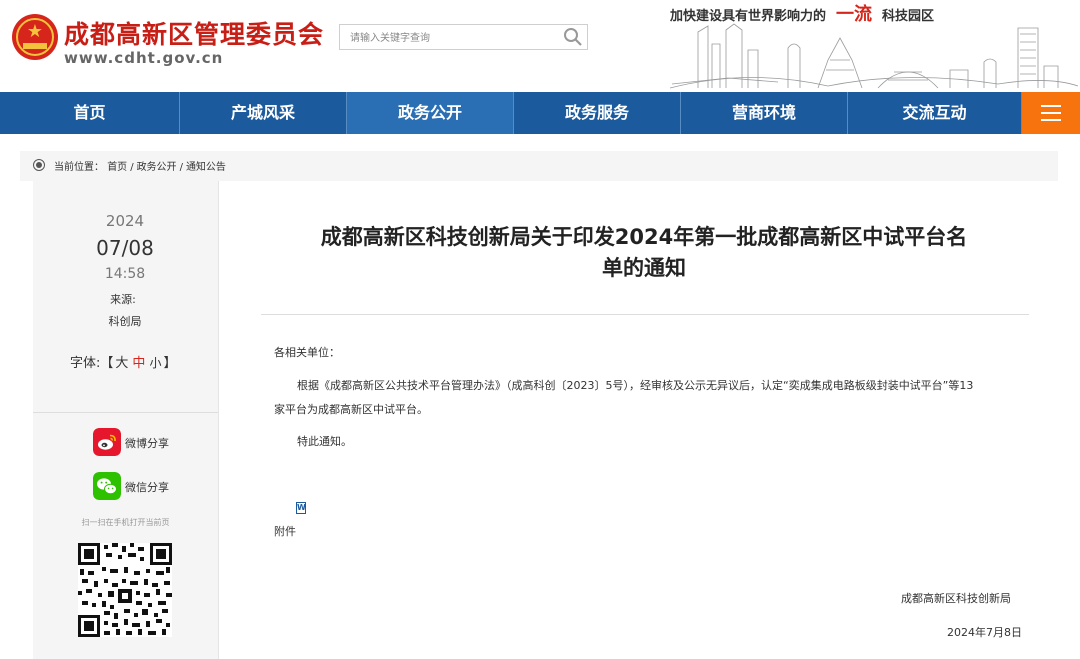  What do you see at coordinates (644, 237) in the screenshot?
I see `article-title-line-1: 成都高新区科技创新局关于印发2024年第一批成都高新区中试平台名` at bounding box center [644, 237].